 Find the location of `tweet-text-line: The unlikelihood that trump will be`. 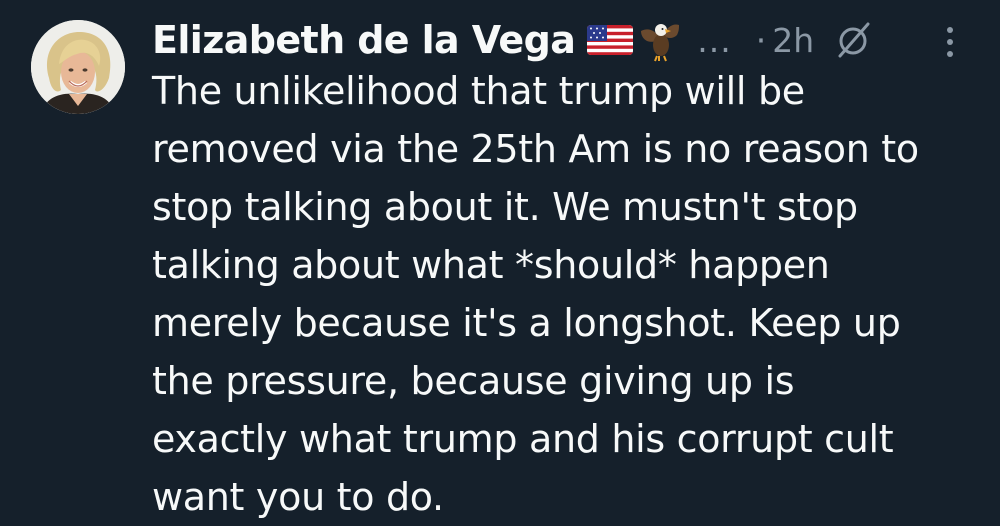

tweet-text-line: The unlikelihood that trump will be is located at coordinates (478, 91).